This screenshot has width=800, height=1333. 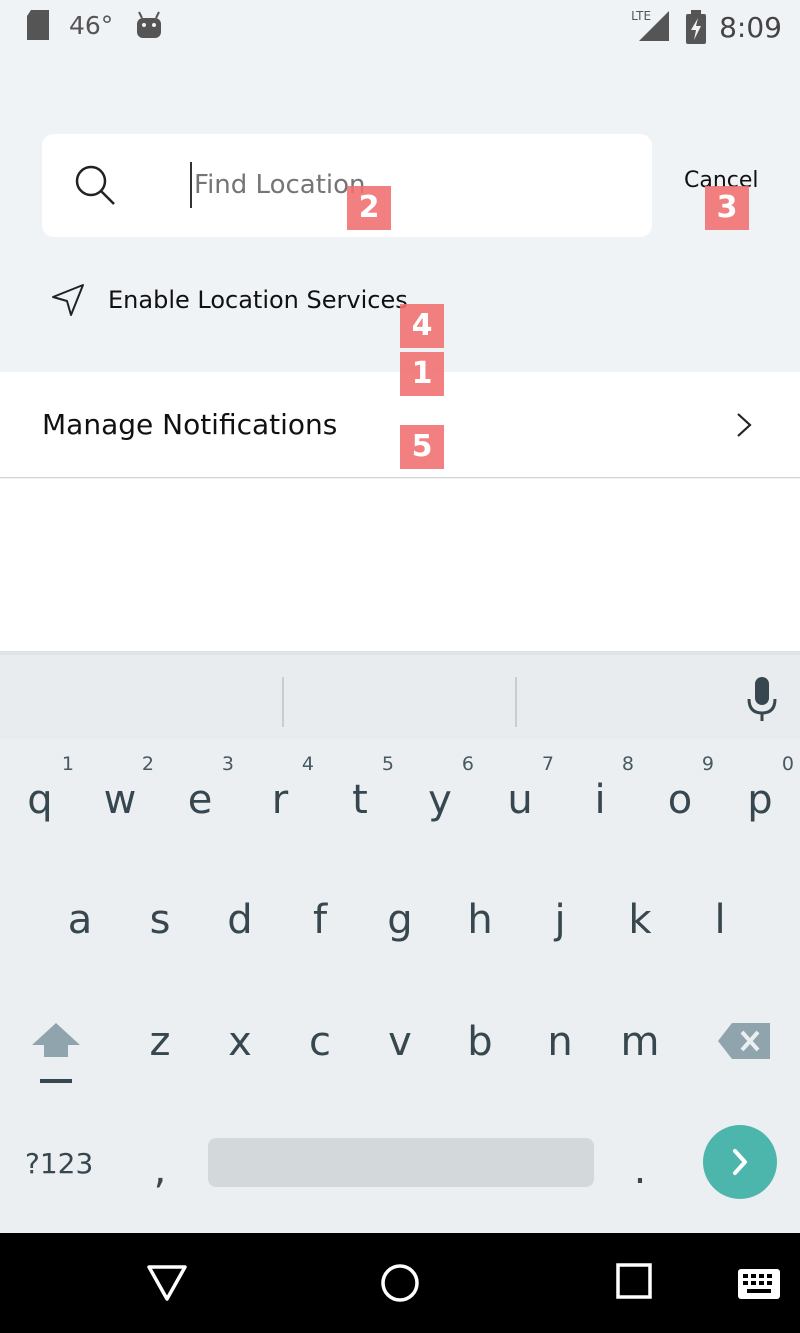 What do you see at coordinates (190, 424) in the screenshot?
I see `manage-notifications-label: Manage Notifications` at bounding box center [190, 424].